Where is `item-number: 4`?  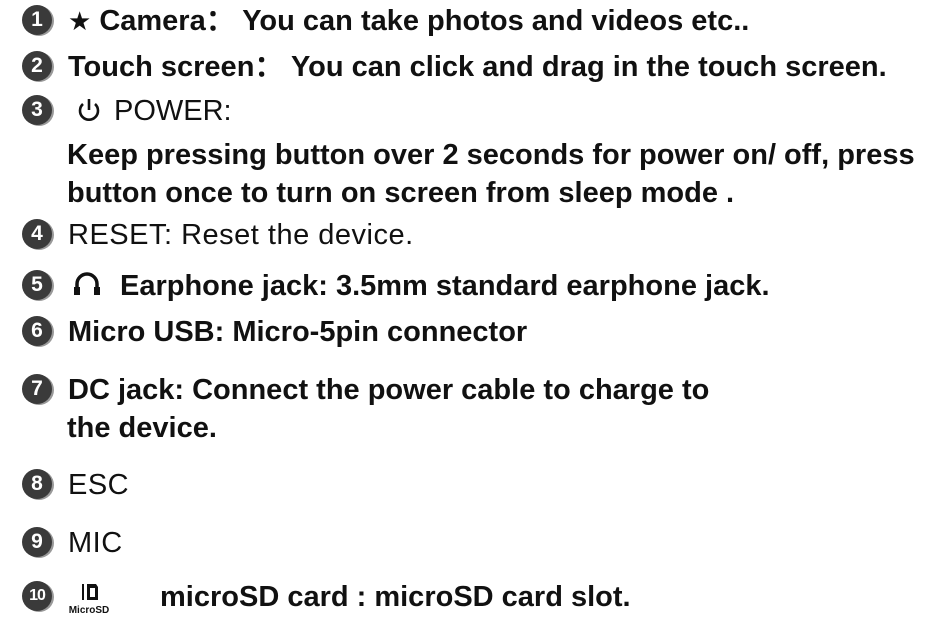 item-number: 4 is located at coordinates (37, 234).